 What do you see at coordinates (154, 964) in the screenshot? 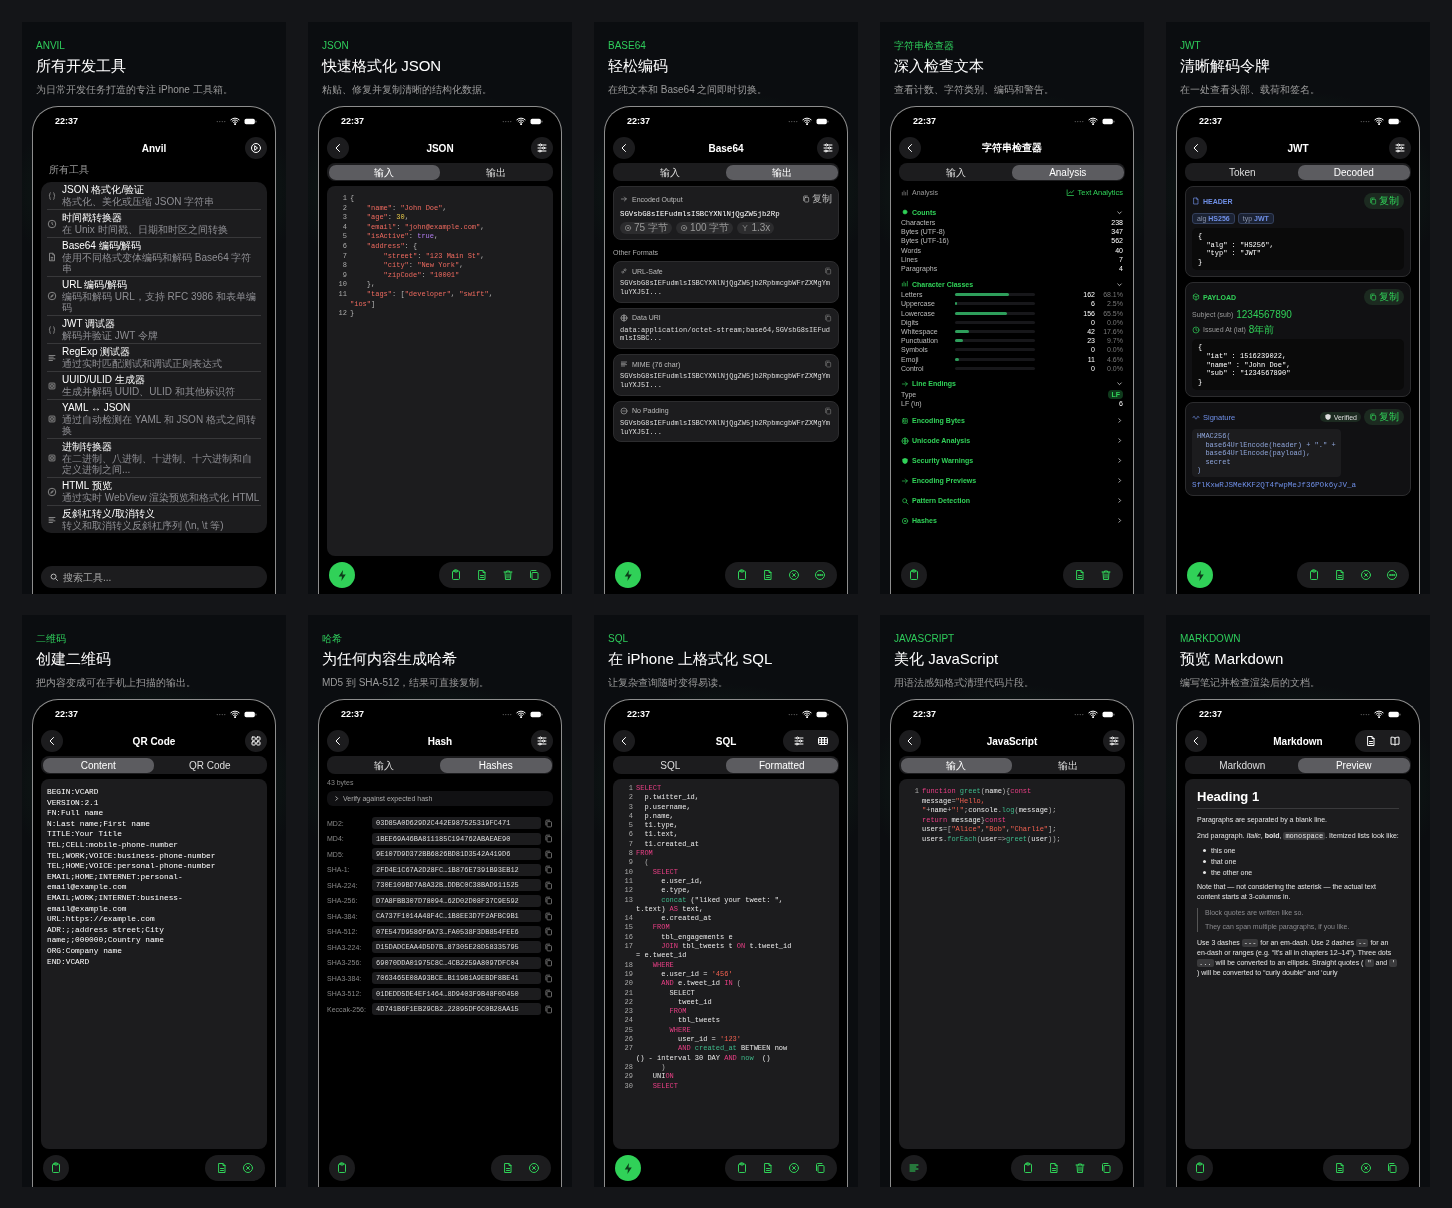
I see `text-editor` at bounding box center [154, 964].